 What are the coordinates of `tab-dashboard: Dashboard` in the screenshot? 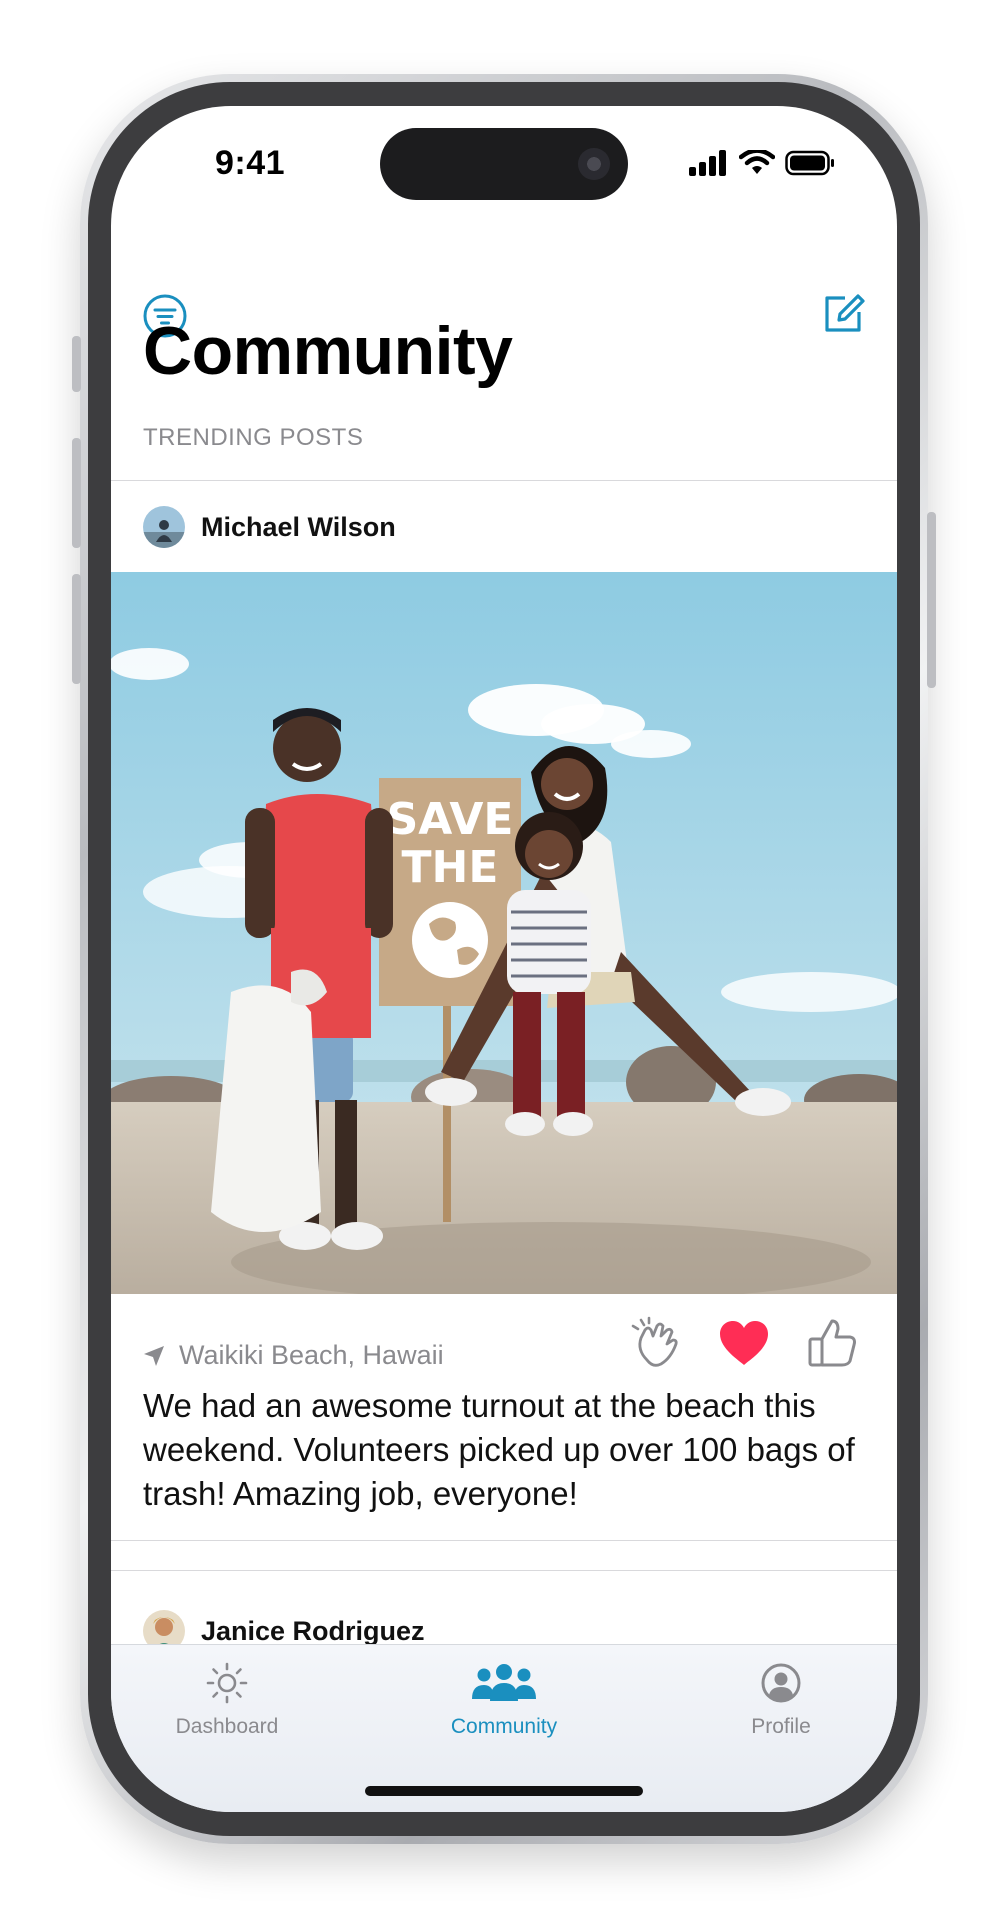 It's located at (227, 1700).